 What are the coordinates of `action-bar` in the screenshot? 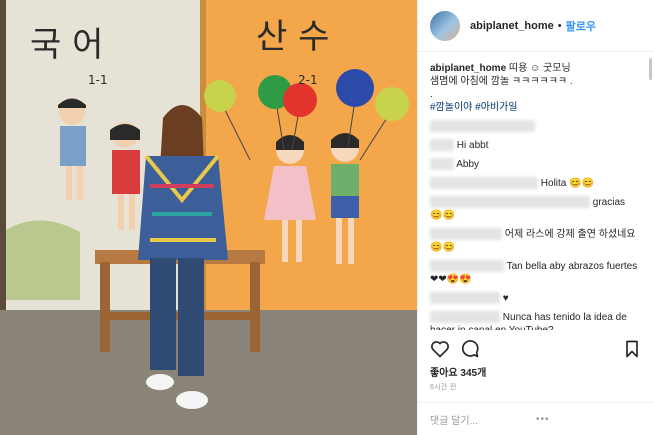 It's located at (536, 349).